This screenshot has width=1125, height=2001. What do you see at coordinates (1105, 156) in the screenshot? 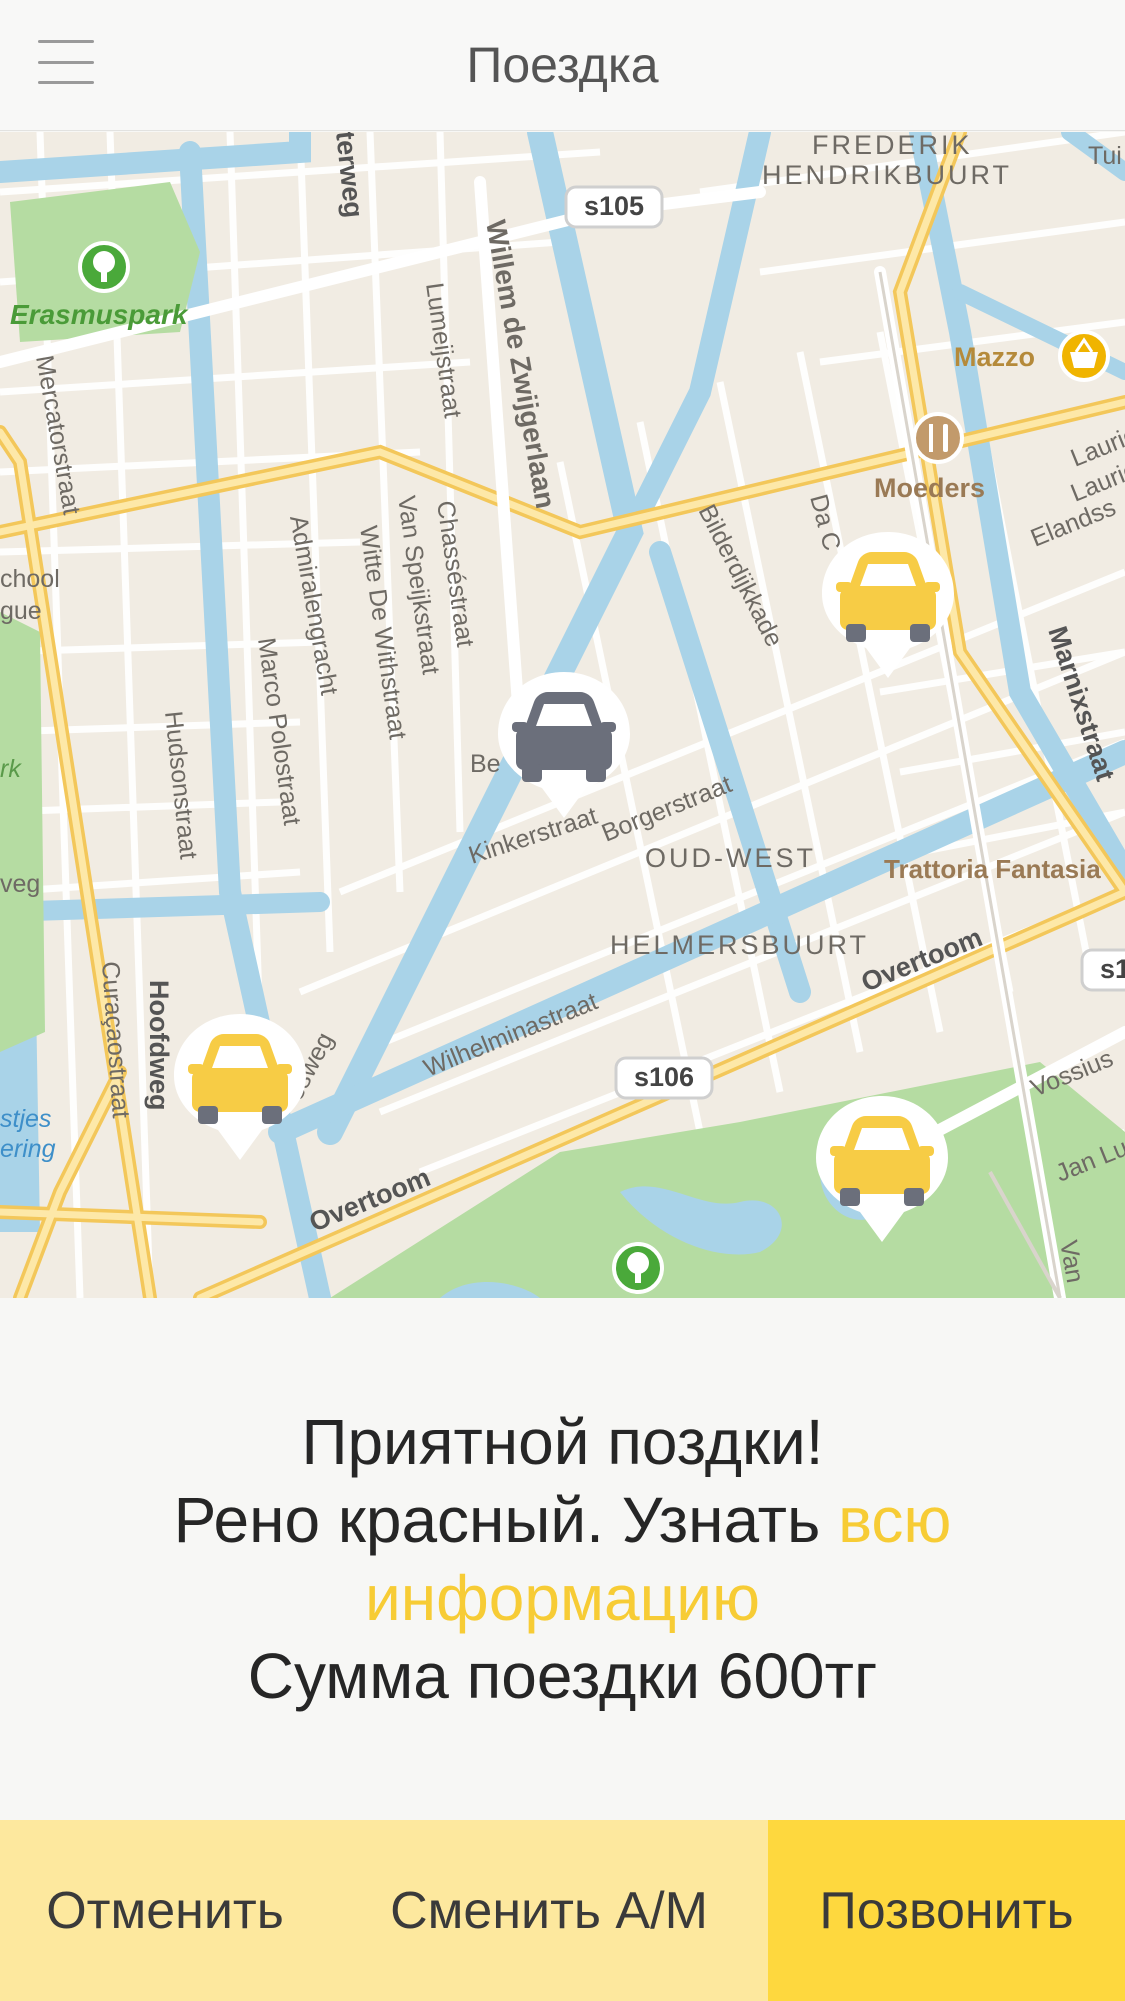
I see `street-label: Tui` at bounding box center [1105, 156].